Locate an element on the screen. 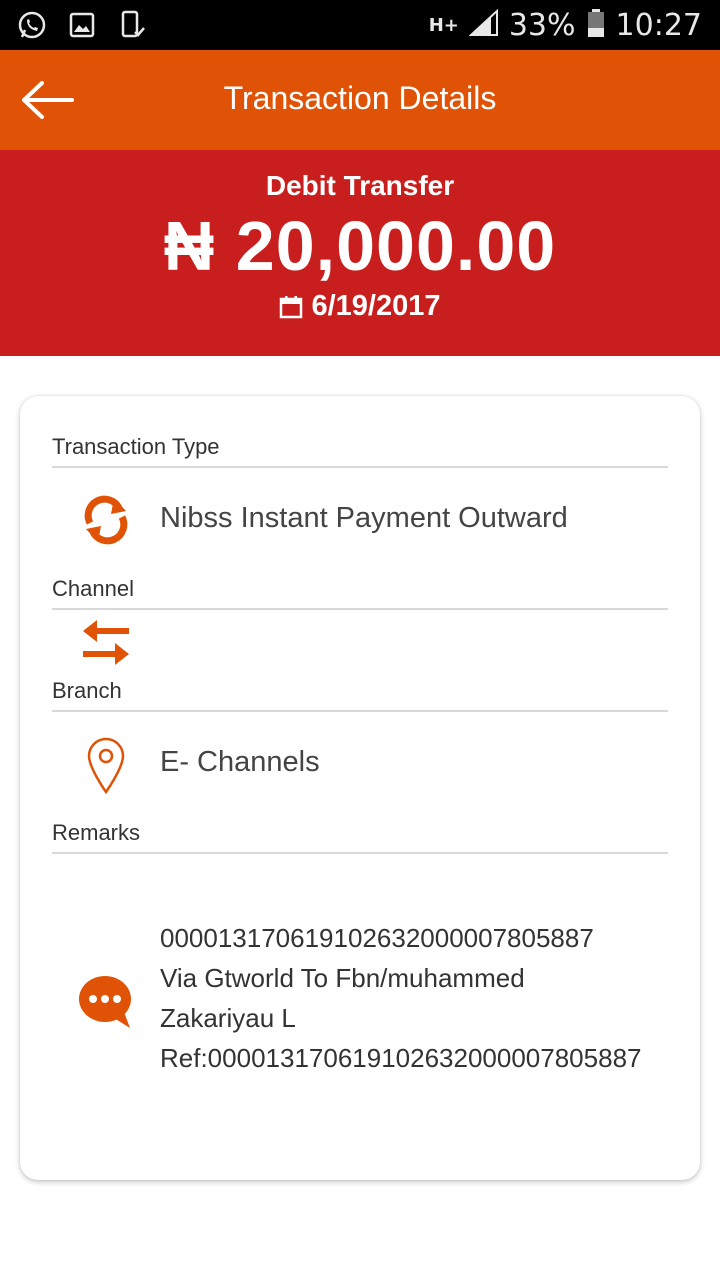 The image size is (720, 1280). transaction-date: 6/19/2017 is located at coordinates (376, 306).